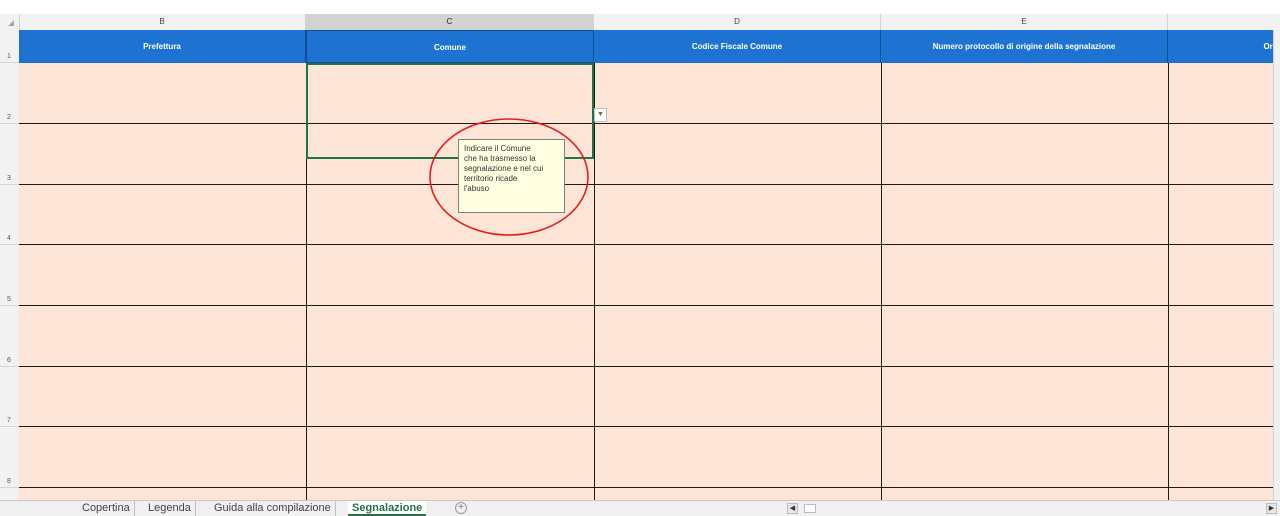 Image resolution: width=1280 pixels, height=516 pixels. Describe the element at coordinates (273, 508) in the screenshot. I see `tab-guida: Guida alla compilazione` at that location.